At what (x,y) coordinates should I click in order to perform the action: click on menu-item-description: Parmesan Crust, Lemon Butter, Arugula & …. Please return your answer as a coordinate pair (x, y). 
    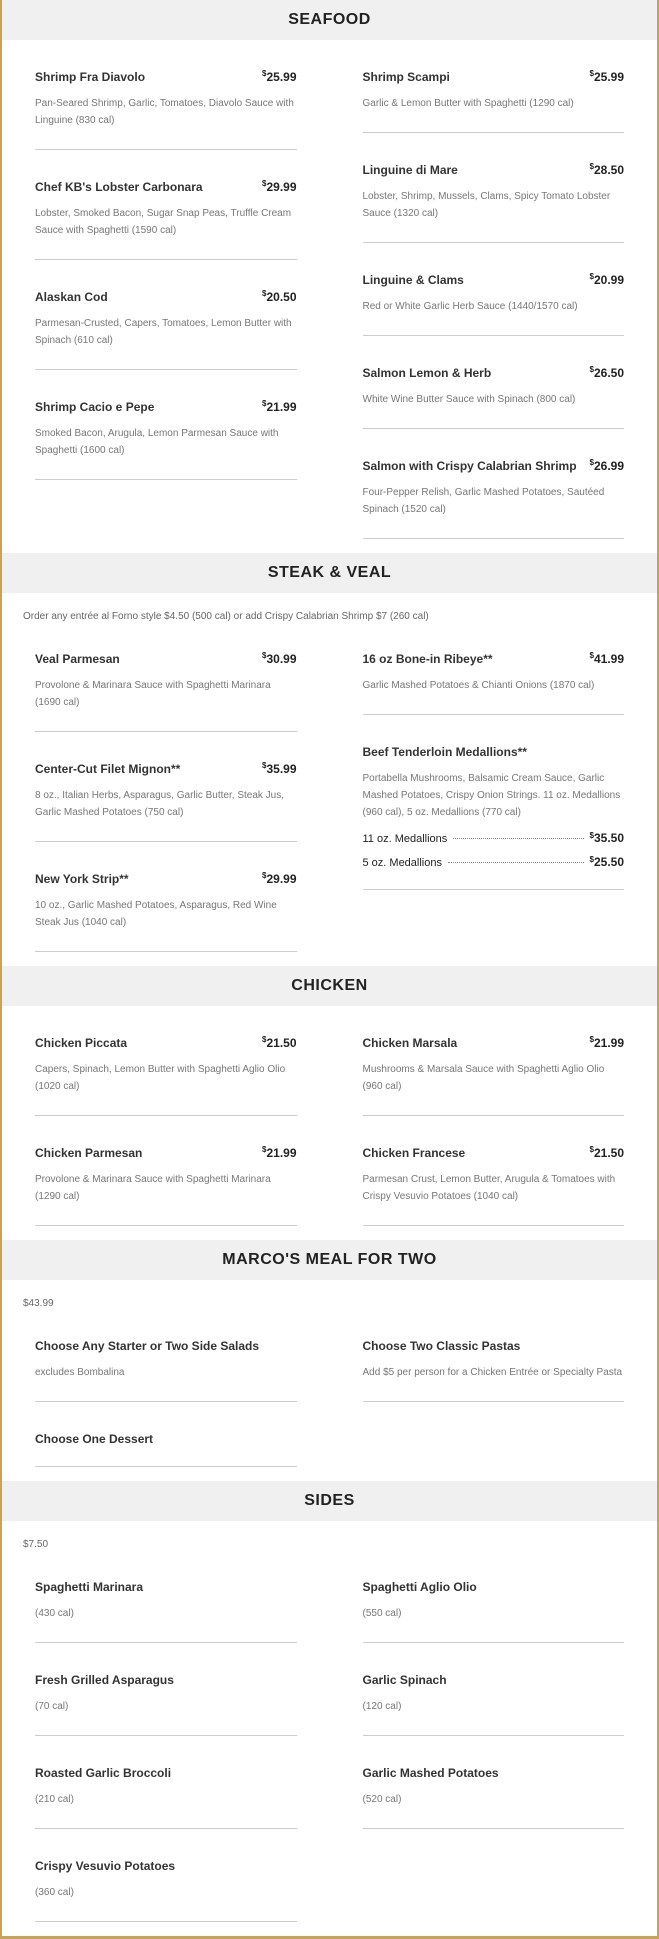
    Looking at the image, I should click on (489, 1188).